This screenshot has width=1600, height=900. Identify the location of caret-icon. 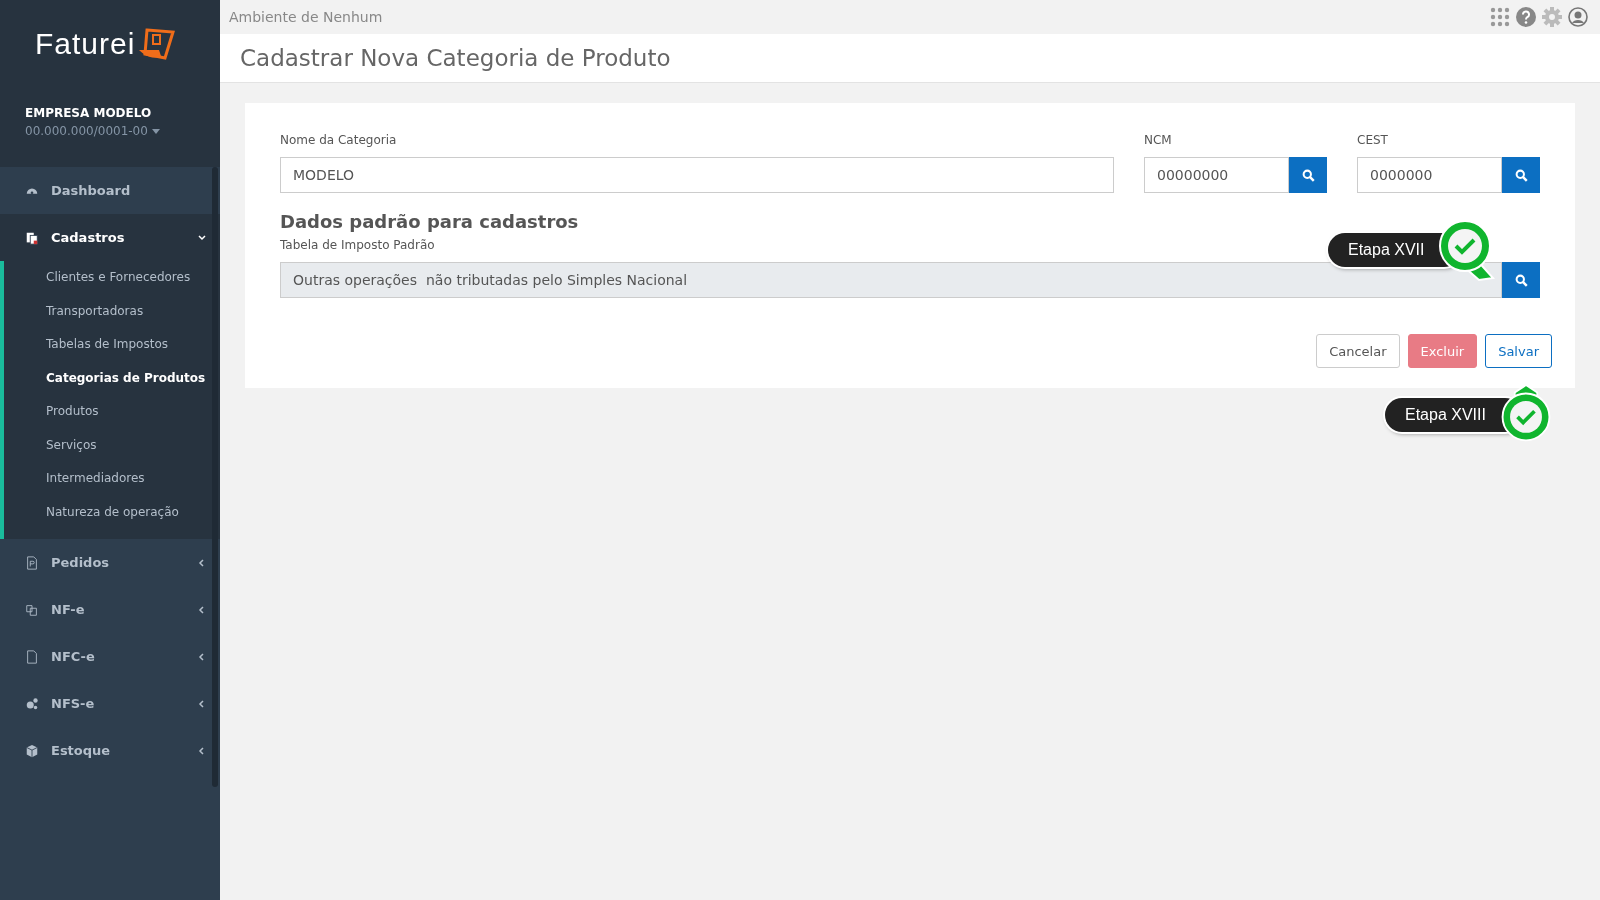
(155, 131).